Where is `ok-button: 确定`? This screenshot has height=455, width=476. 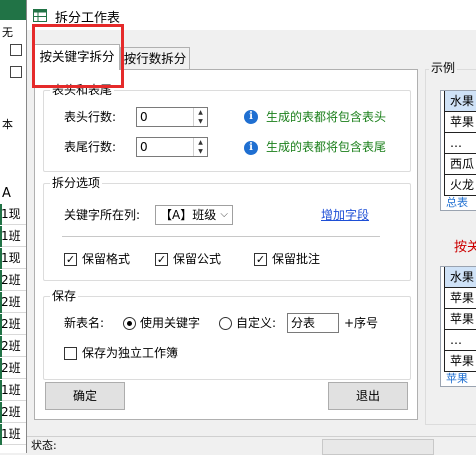
ok-button: 确定 is located at coordinates (85, 396).